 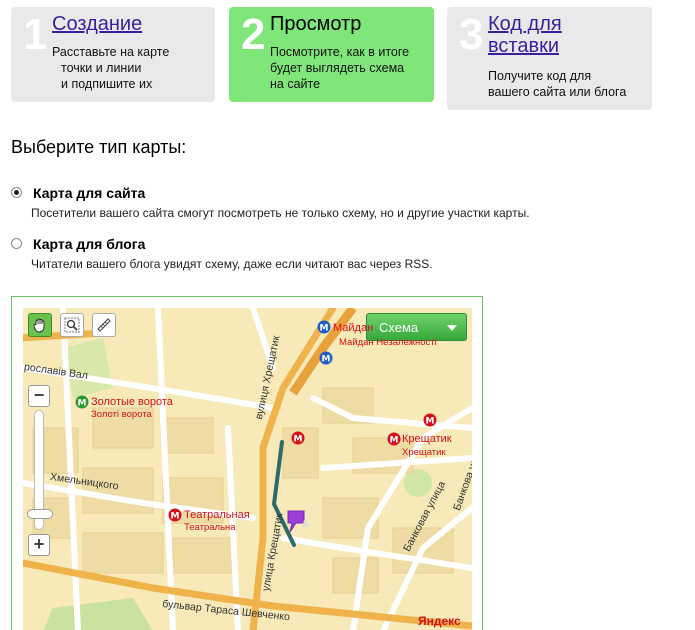 I want to click on desc-line: и подпишите их, so click(x=107, y=84).